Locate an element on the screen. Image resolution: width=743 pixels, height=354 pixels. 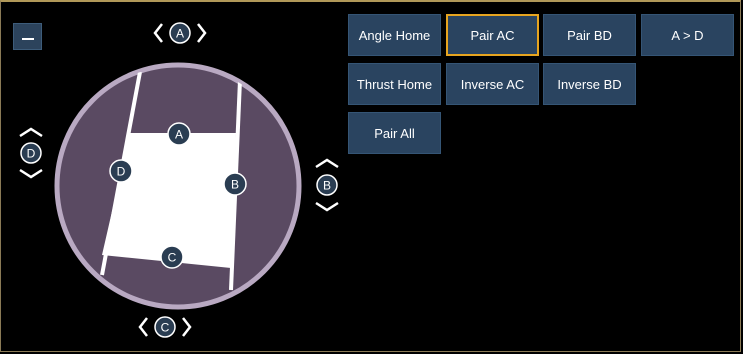
shutter-b-arrow-control: B is located at coordinates (327, 185).